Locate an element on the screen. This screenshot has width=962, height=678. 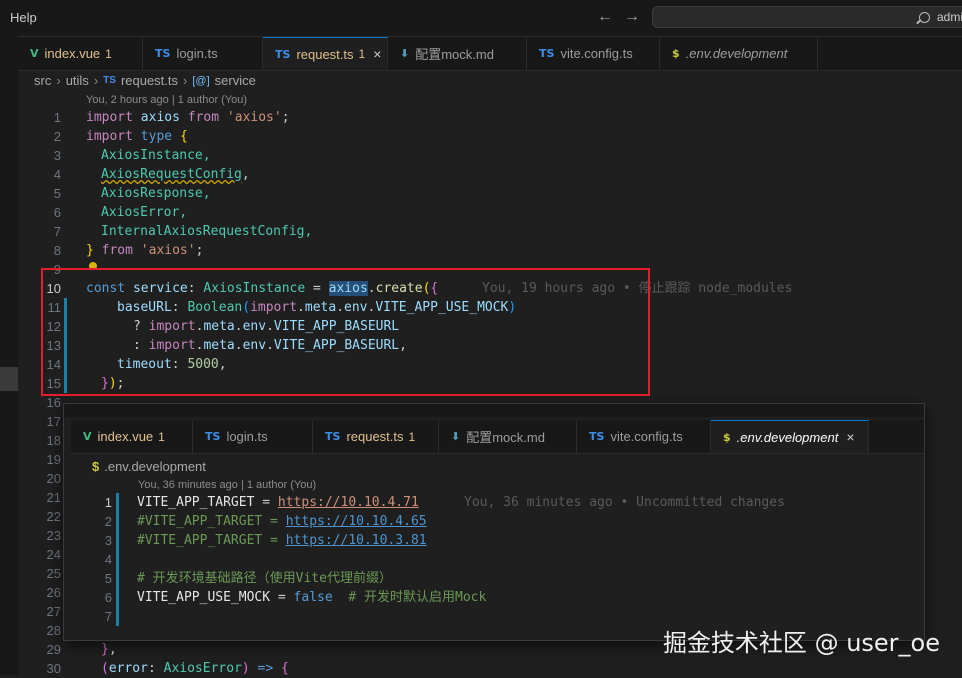
code-line: VITE_APP_USE_MOCK = false # 开发时默认启用Mock is located at coordinates (312, 597).